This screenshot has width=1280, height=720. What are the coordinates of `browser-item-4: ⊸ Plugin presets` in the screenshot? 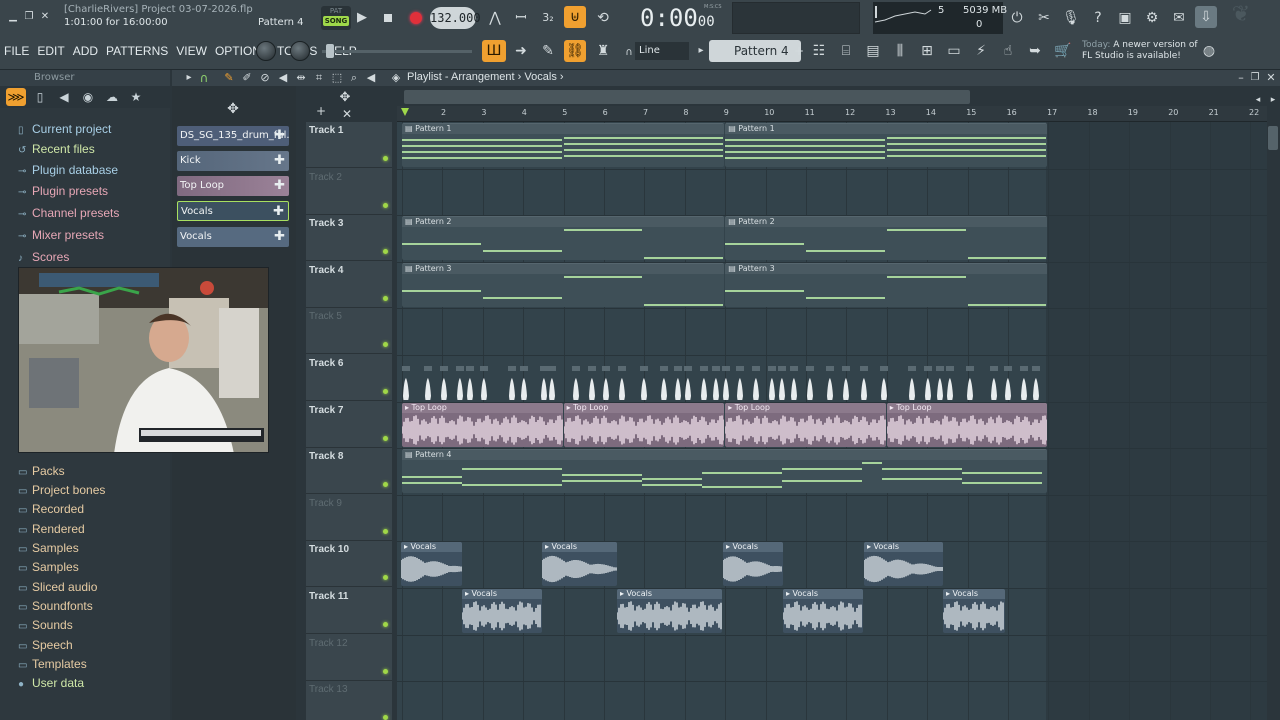 It's located at (63, 191).